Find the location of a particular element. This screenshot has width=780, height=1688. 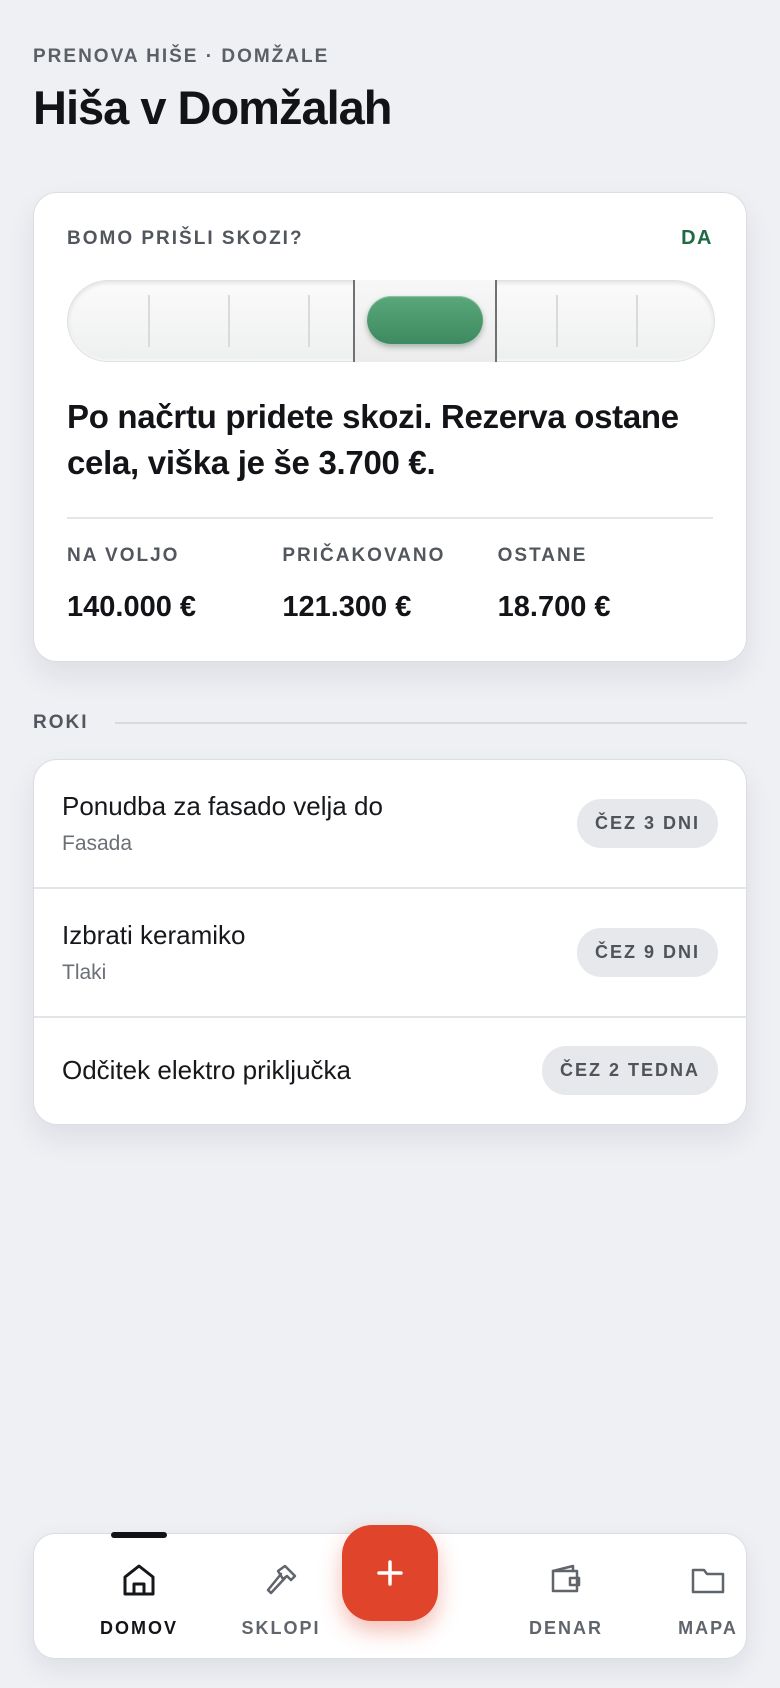

stat-label: OSTANE is located at coordinates (542, 556).